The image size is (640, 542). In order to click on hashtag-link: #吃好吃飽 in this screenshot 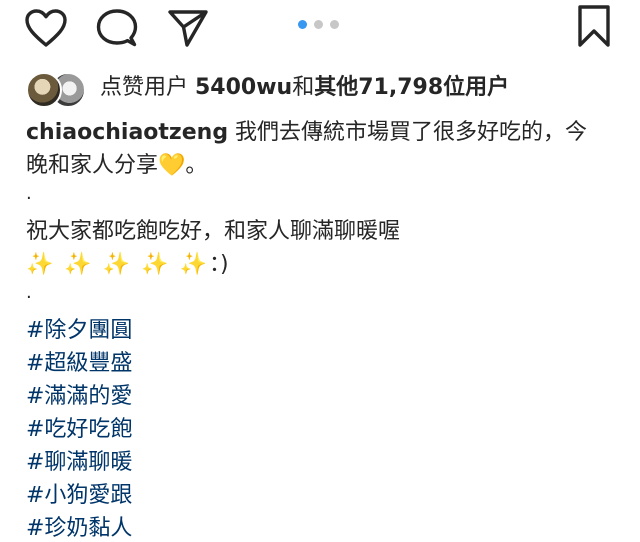, I will do `click(323, 429)`.